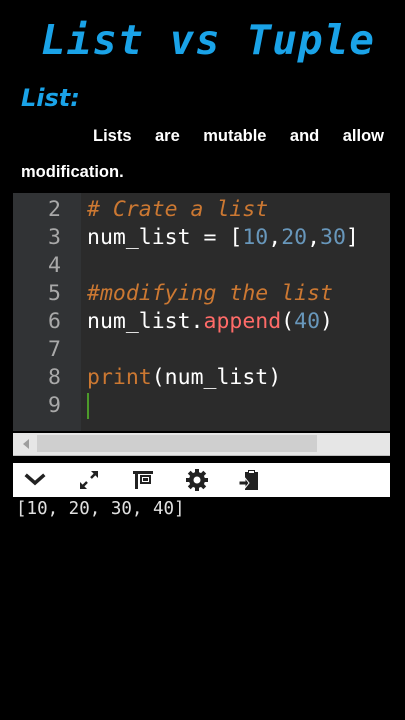  I want to click on line-number: 3, so click(54, 237).